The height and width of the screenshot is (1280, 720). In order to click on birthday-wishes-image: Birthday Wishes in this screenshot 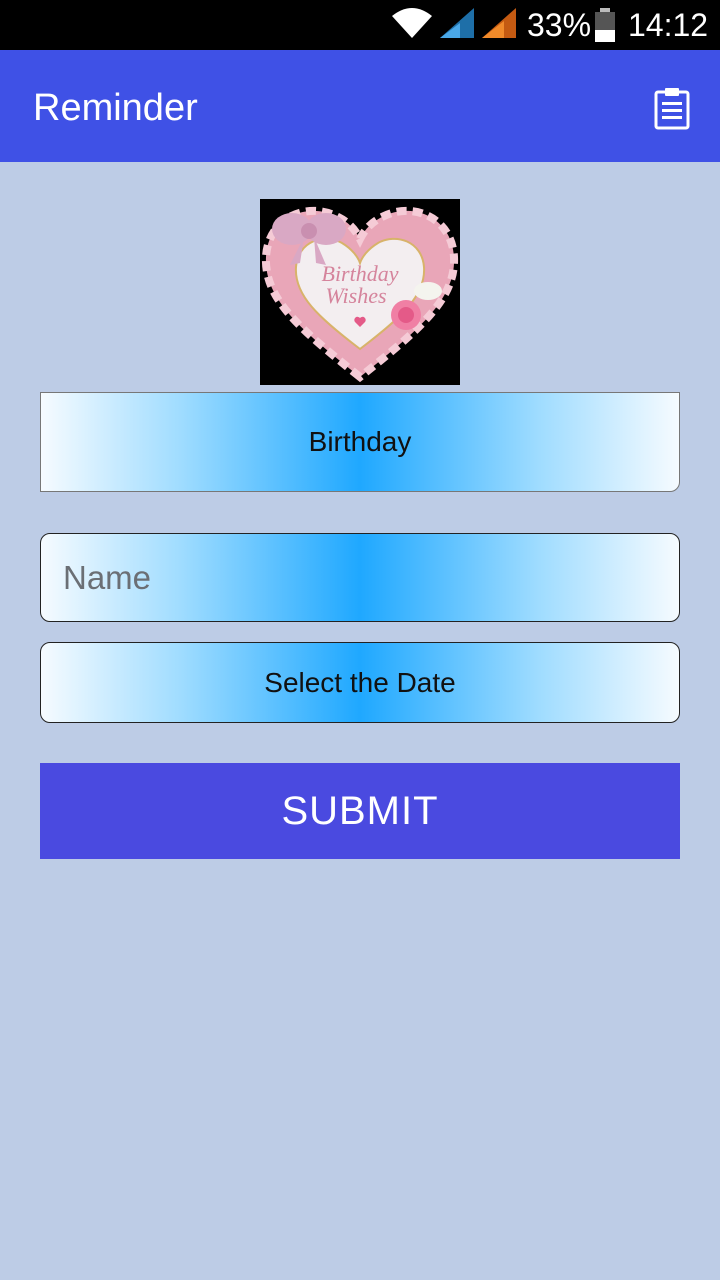, I will do `click(360, 292)`.